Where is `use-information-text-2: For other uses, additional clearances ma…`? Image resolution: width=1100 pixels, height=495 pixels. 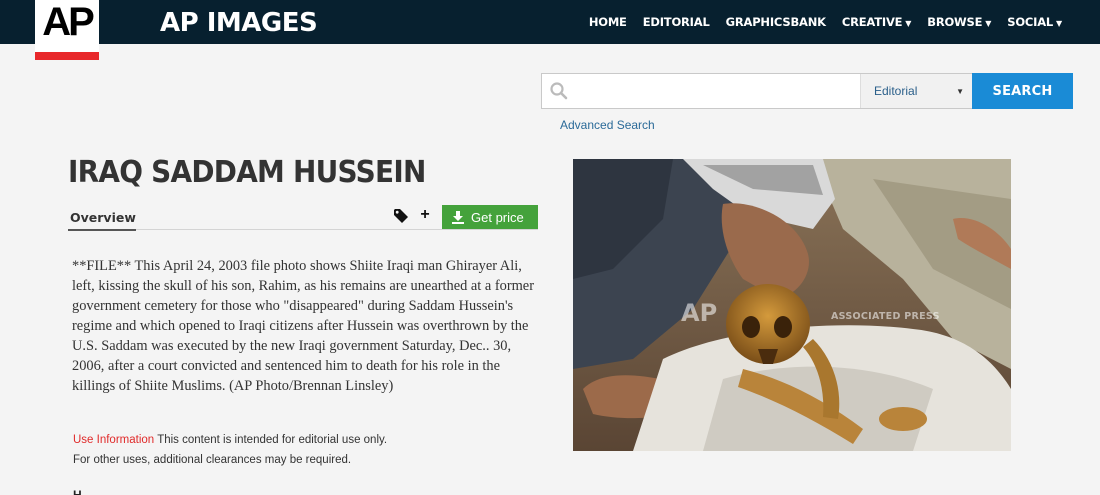 use-information-text-2: For other uses, additional clearances ma… is located at coordinates (212, 460).